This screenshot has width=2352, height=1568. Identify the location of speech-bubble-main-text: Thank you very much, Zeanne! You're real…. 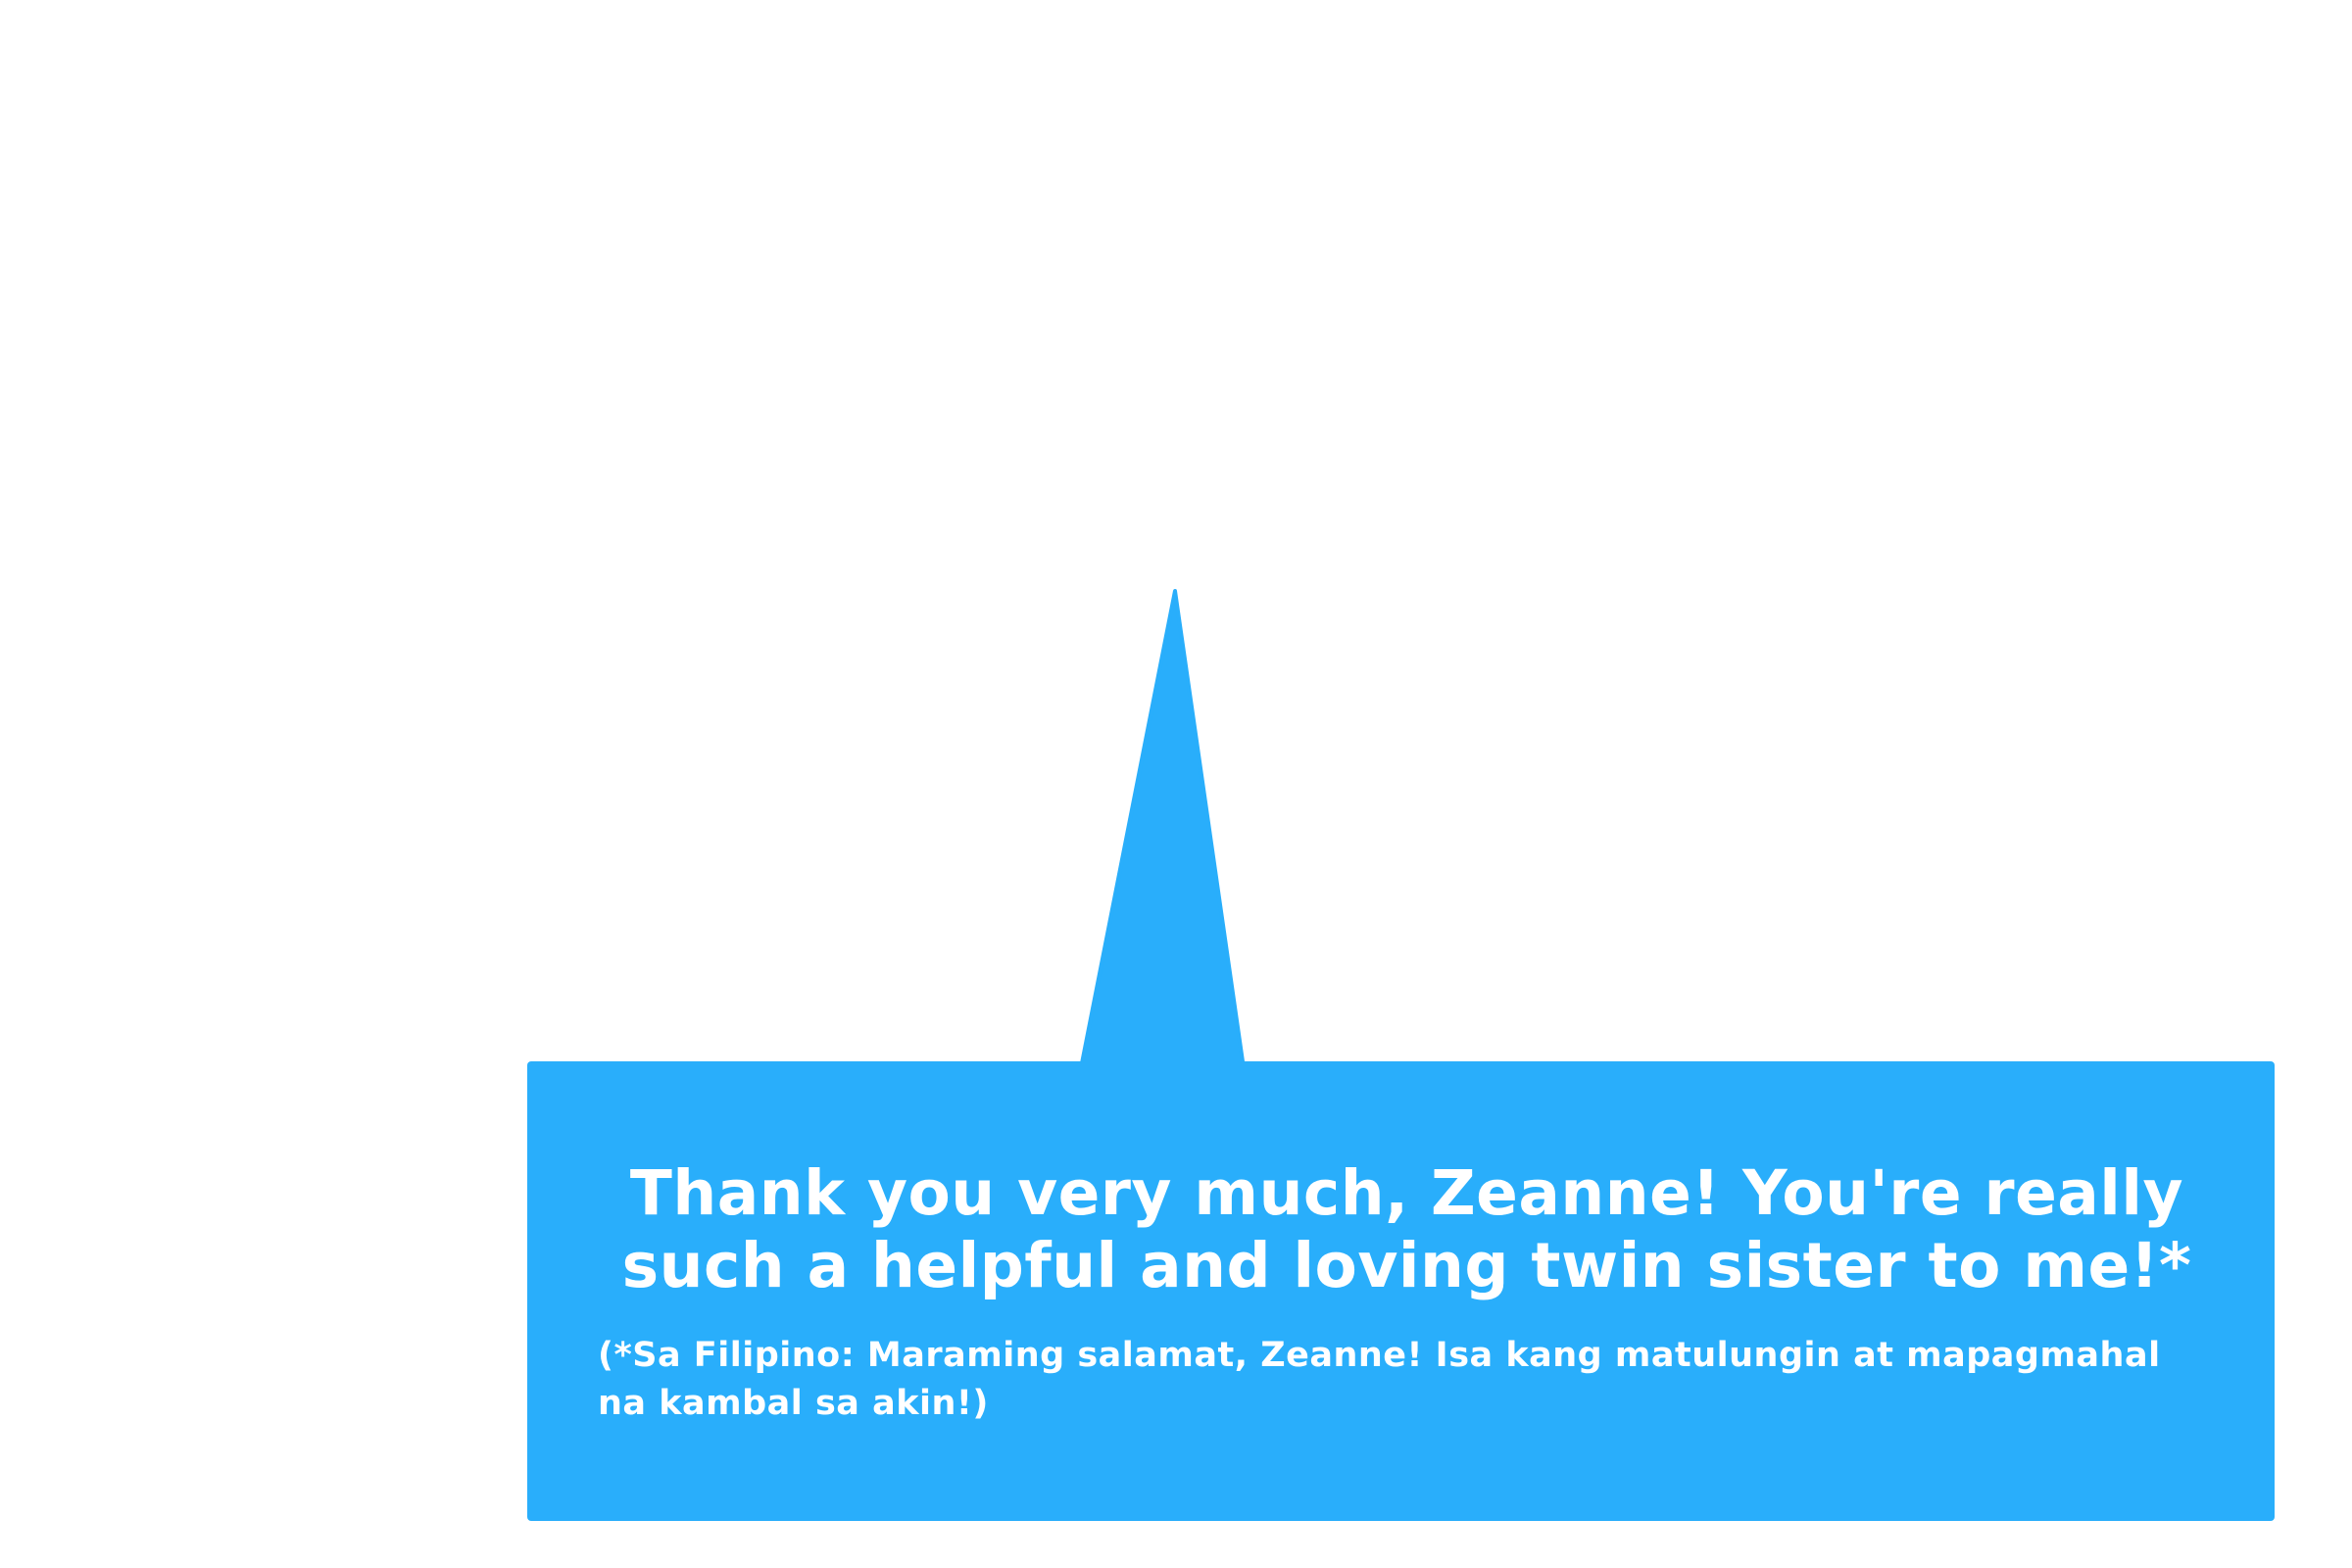
(1406, 1229).